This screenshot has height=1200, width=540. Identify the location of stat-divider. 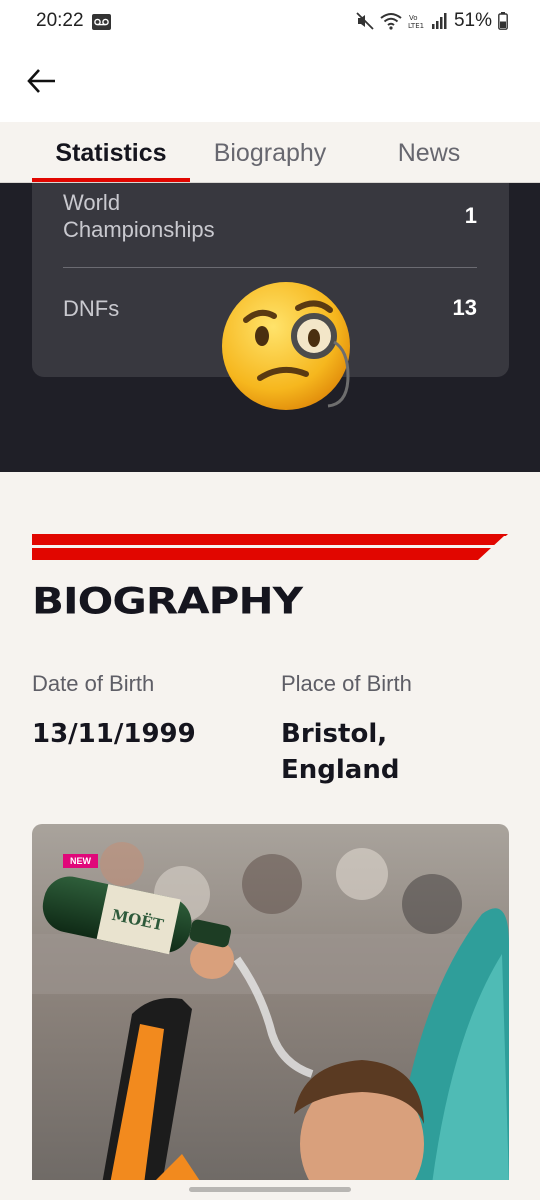
(270, 267).